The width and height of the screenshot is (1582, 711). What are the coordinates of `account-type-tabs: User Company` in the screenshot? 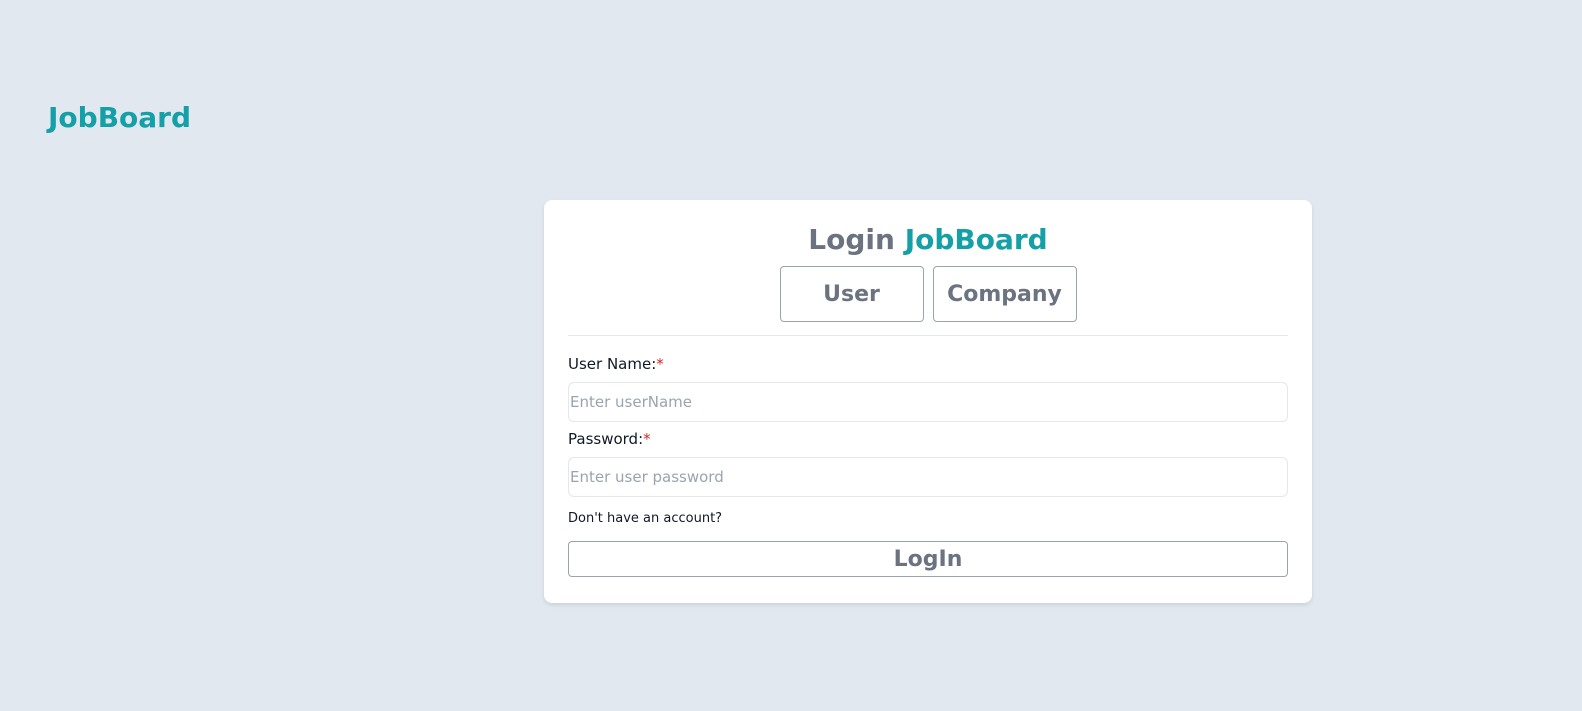 It's located at (928, 294).